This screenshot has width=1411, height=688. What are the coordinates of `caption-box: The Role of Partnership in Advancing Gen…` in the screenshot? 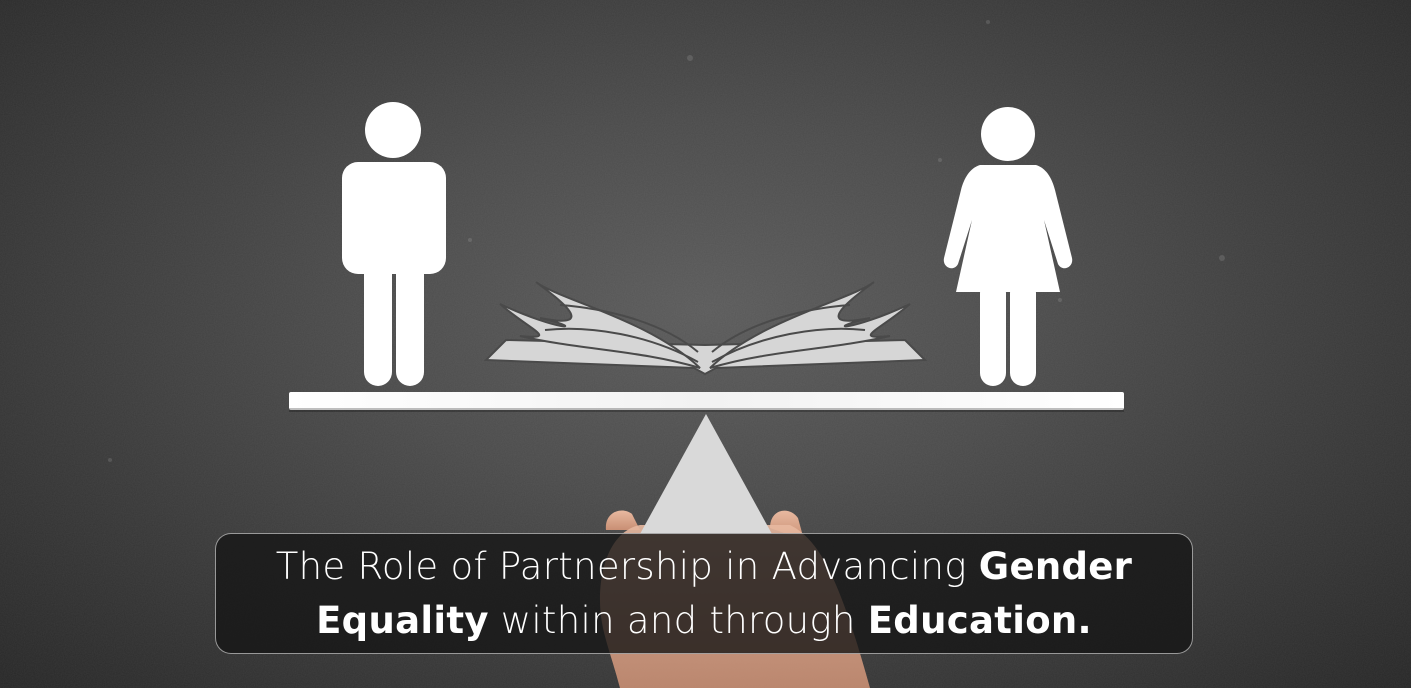 It's located at (704, 593).